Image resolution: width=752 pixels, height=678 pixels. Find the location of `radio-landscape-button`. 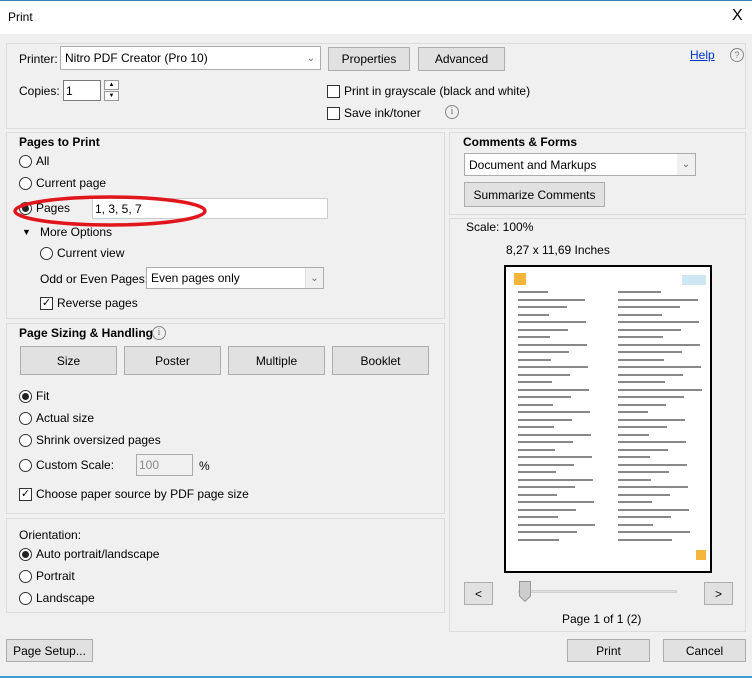

radio-landscape-button is located at coordinates (25, 598).